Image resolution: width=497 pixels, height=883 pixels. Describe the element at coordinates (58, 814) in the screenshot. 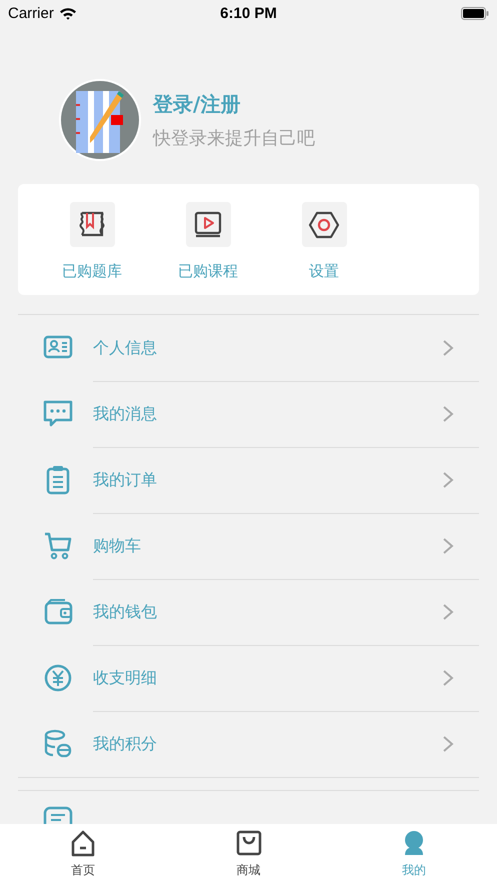

I see `feedback-icon` at that location.